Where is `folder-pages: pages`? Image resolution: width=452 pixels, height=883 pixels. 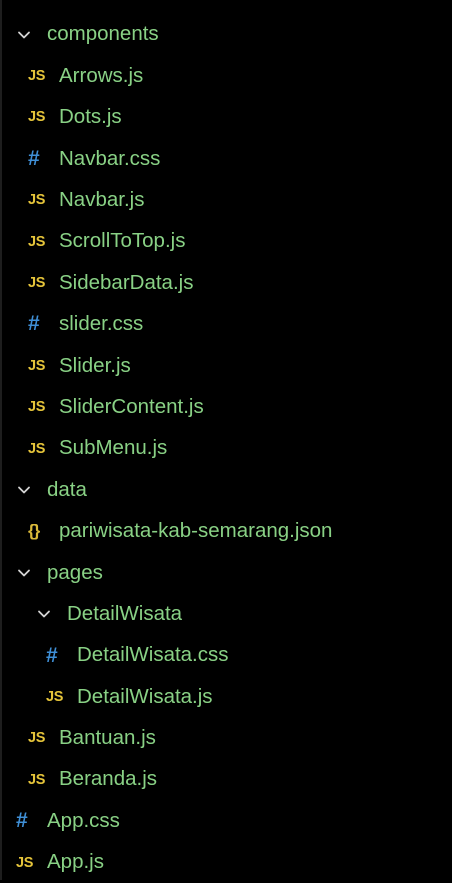 folder-pages: pages is located at coordinates (227, 572).